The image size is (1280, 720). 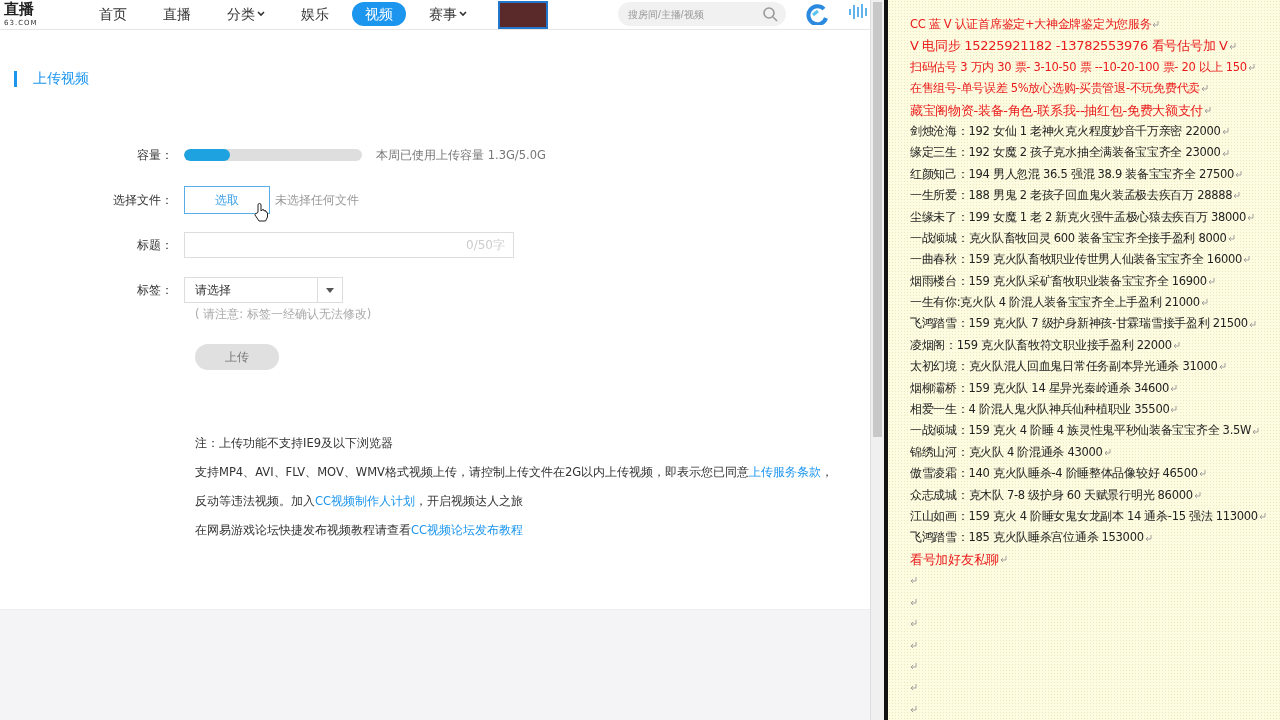 I want to click on nav-tab: 赛事, so click(x=448, y=14).